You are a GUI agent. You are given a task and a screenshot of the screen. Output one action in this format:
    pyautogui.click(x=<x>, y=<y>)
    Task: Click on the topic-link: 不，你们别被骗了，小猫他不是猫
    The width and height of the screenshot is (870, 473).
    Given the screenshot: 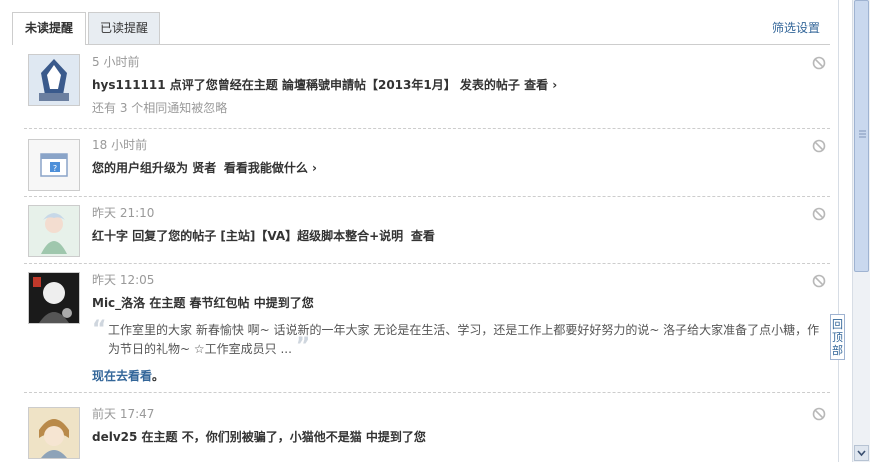 What is the action you would take?
    pyautogui.click(x=272, y=437)
    